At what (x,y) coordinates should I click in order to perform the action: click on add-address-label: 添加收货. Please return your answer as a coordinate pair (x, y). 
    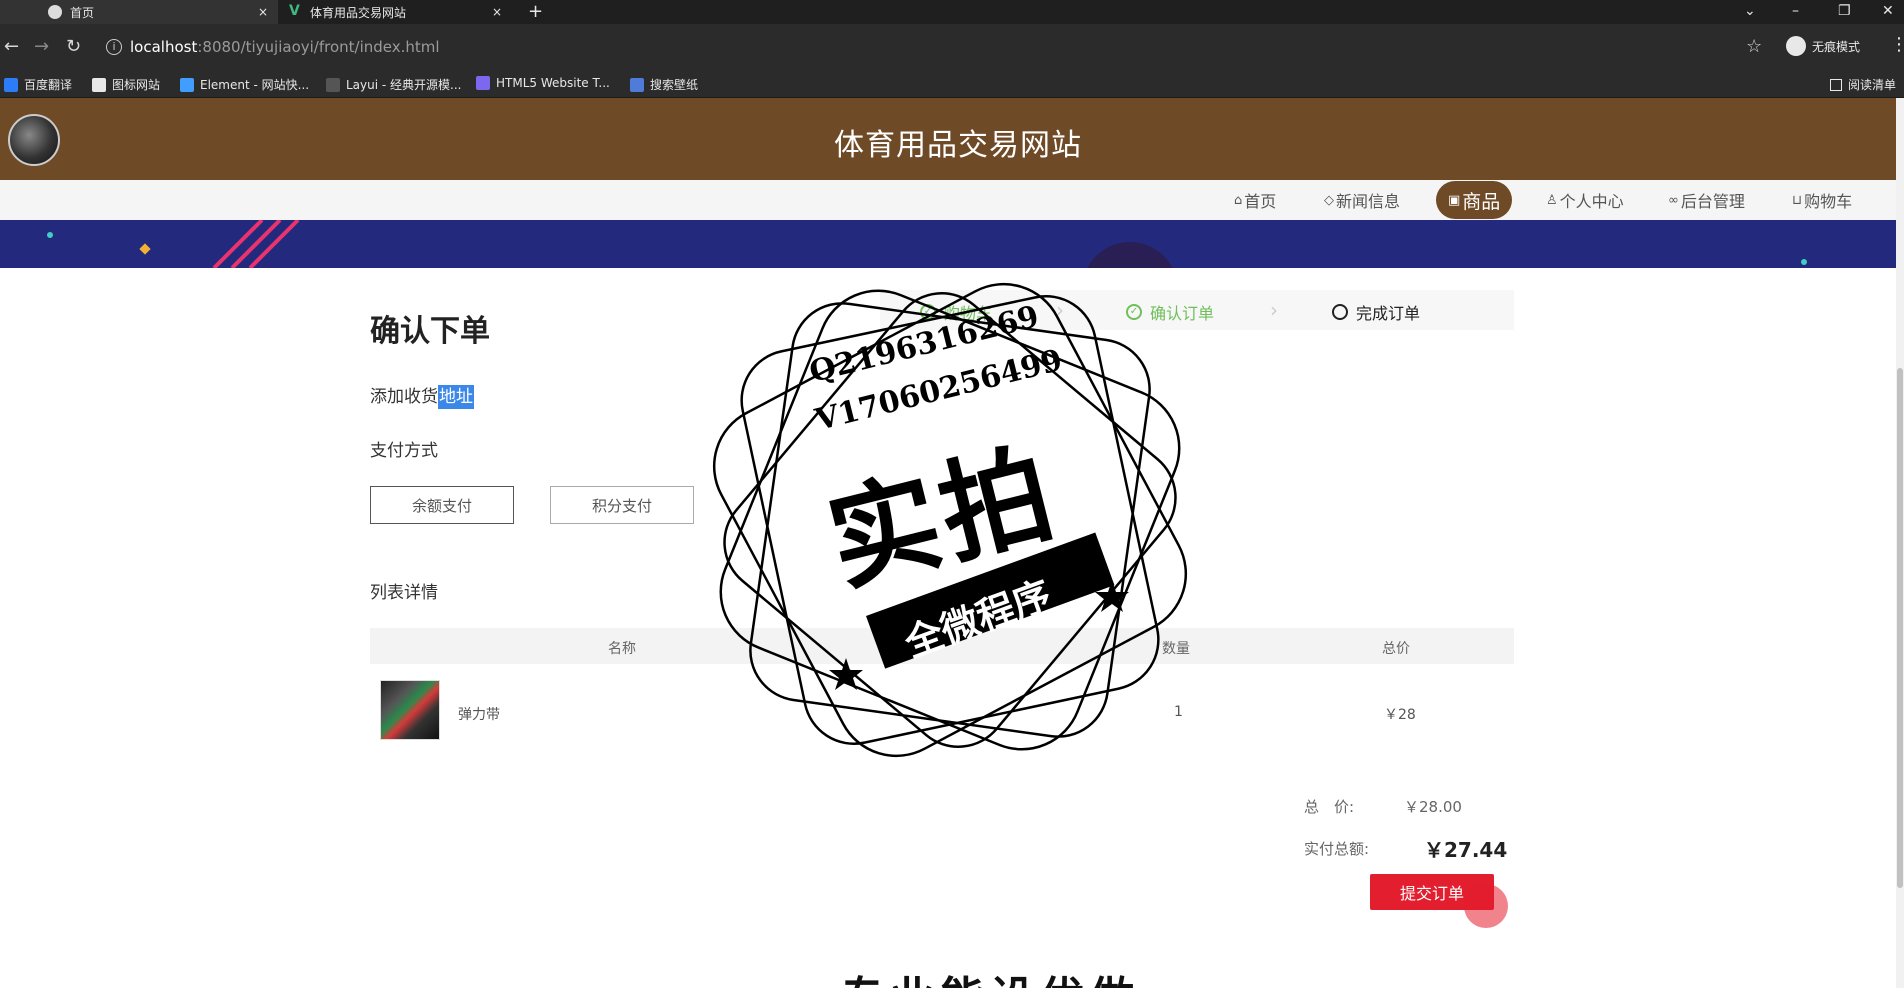
    Looking at the image, I should click on (404, 397).